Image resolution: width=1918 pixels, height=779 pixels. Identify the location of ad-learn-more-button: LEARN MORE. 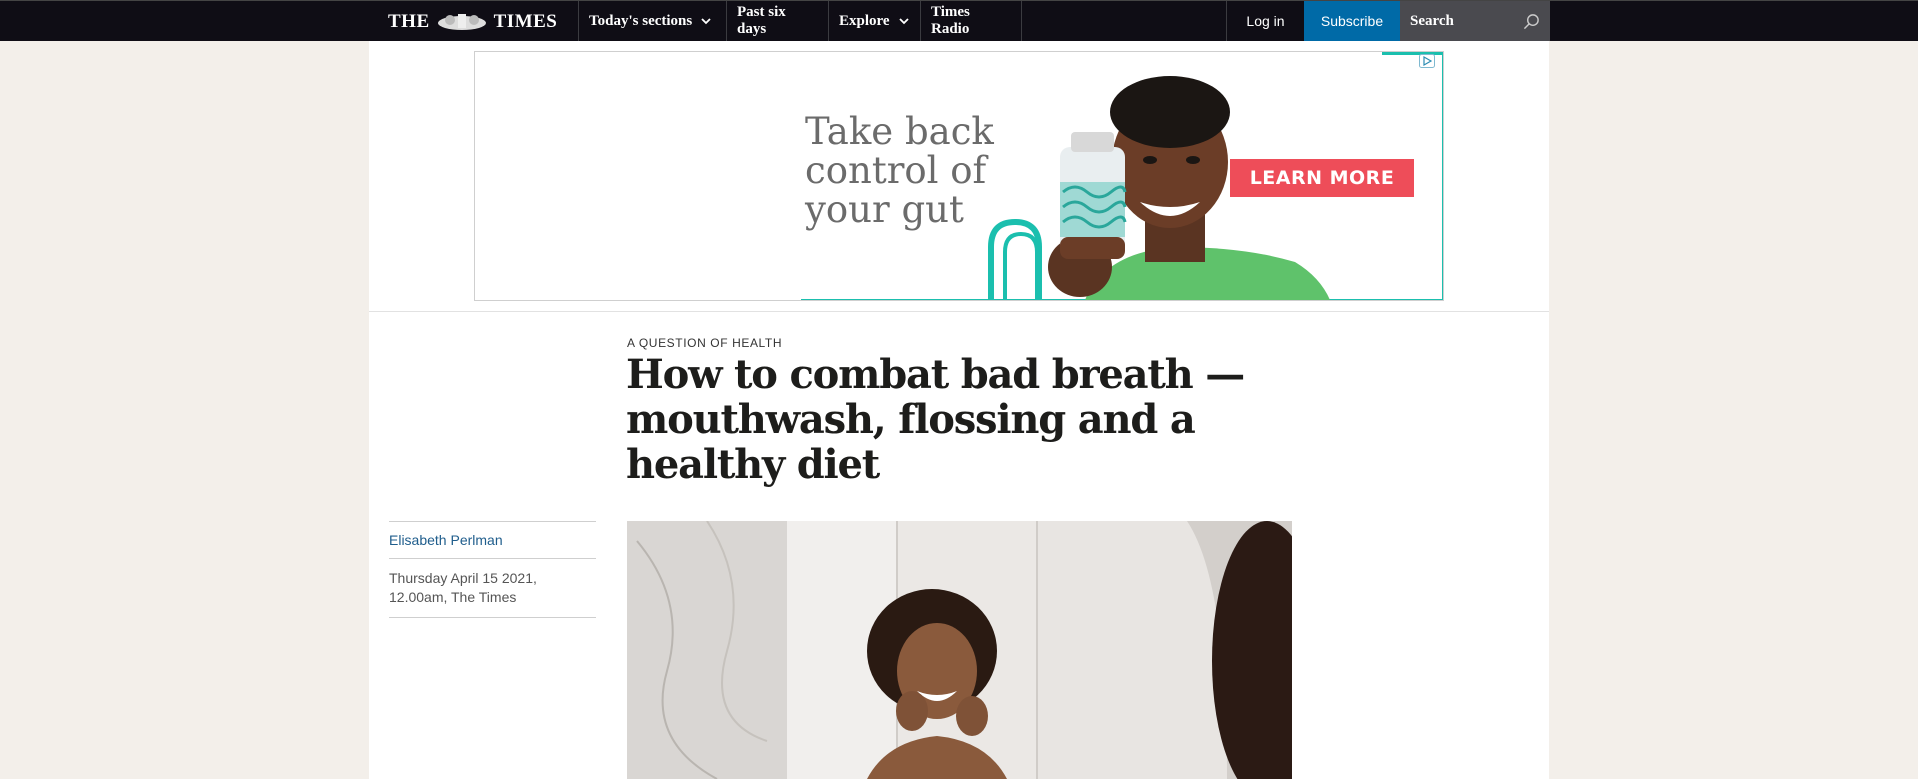
(1322, 178).